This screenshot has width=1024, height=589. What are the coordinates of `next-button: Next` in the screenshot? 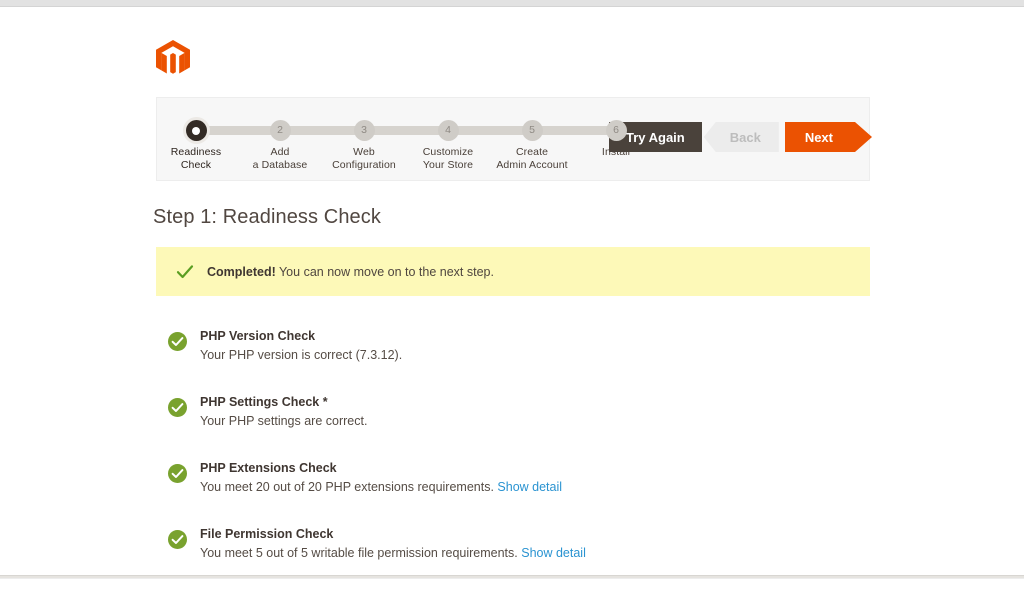 It's located at (828, 137).